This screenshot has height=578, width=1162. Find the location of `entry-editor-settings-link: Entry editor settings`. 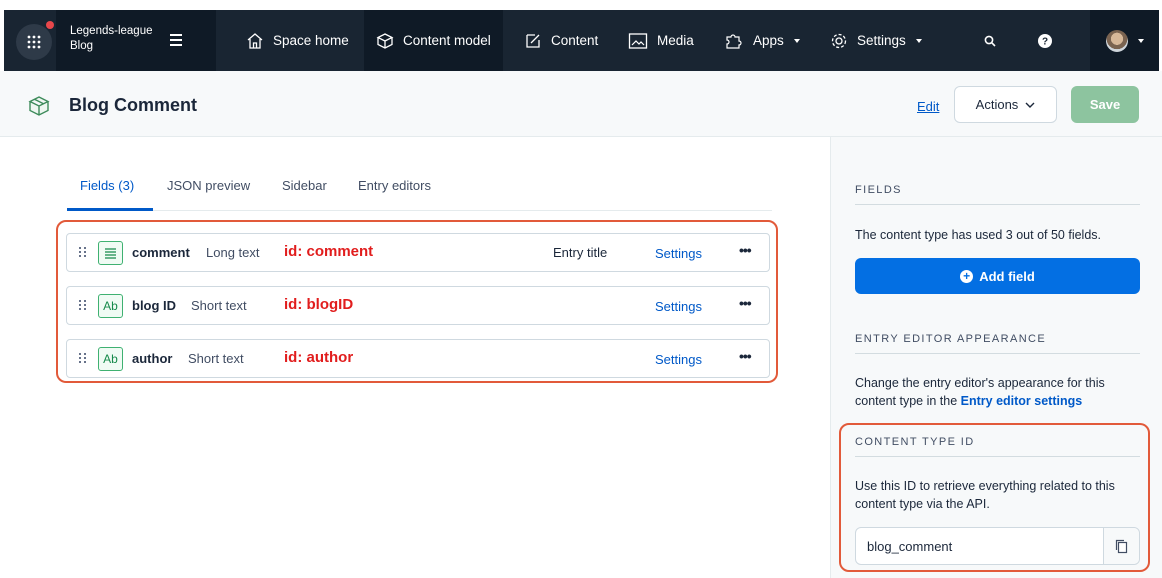

entry-editor-settings-link: Entry editor settings is located at coordinates (1022, 401).